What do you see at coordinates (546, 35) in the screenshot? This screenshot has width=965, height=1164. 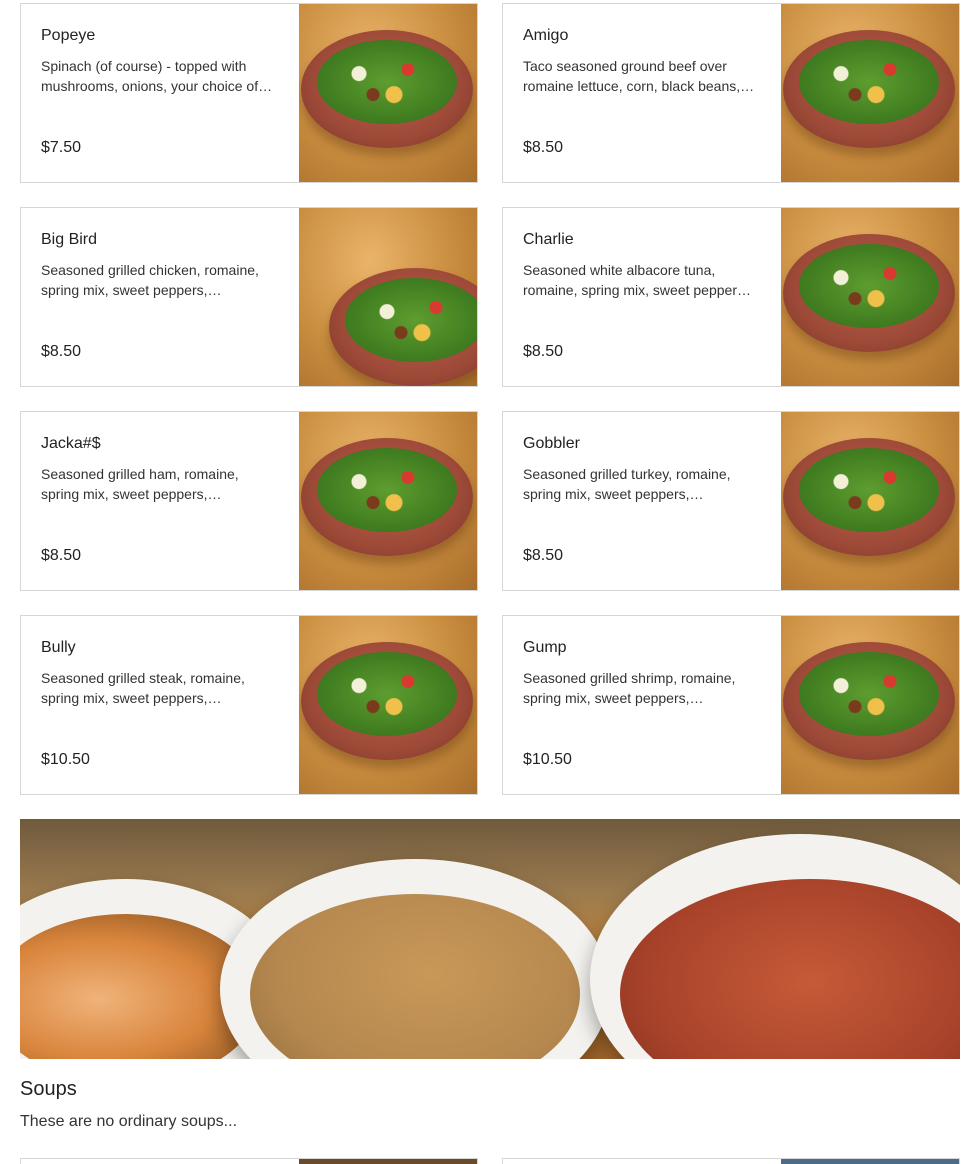 I see `menu-item-name: Amigo` at bounding box center [546, 35].